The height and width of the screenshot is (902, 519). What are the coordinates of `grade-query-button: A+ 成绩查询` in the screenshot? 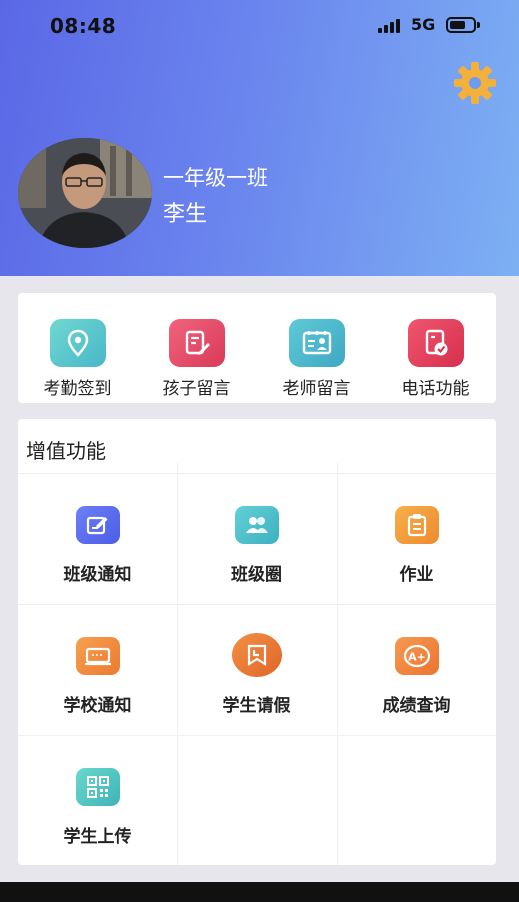 It's located at (416, 670).